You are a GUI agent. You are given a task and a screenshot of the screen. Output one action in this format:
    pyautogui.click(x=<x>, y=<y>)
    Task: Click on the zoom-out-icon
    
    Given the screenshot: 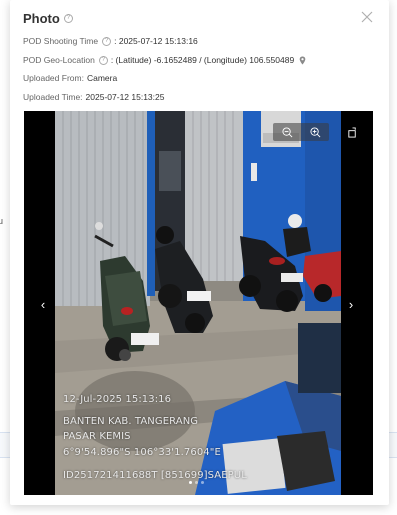 What is the action you would take?
    pyautogui.click(x=286, y=131)
    